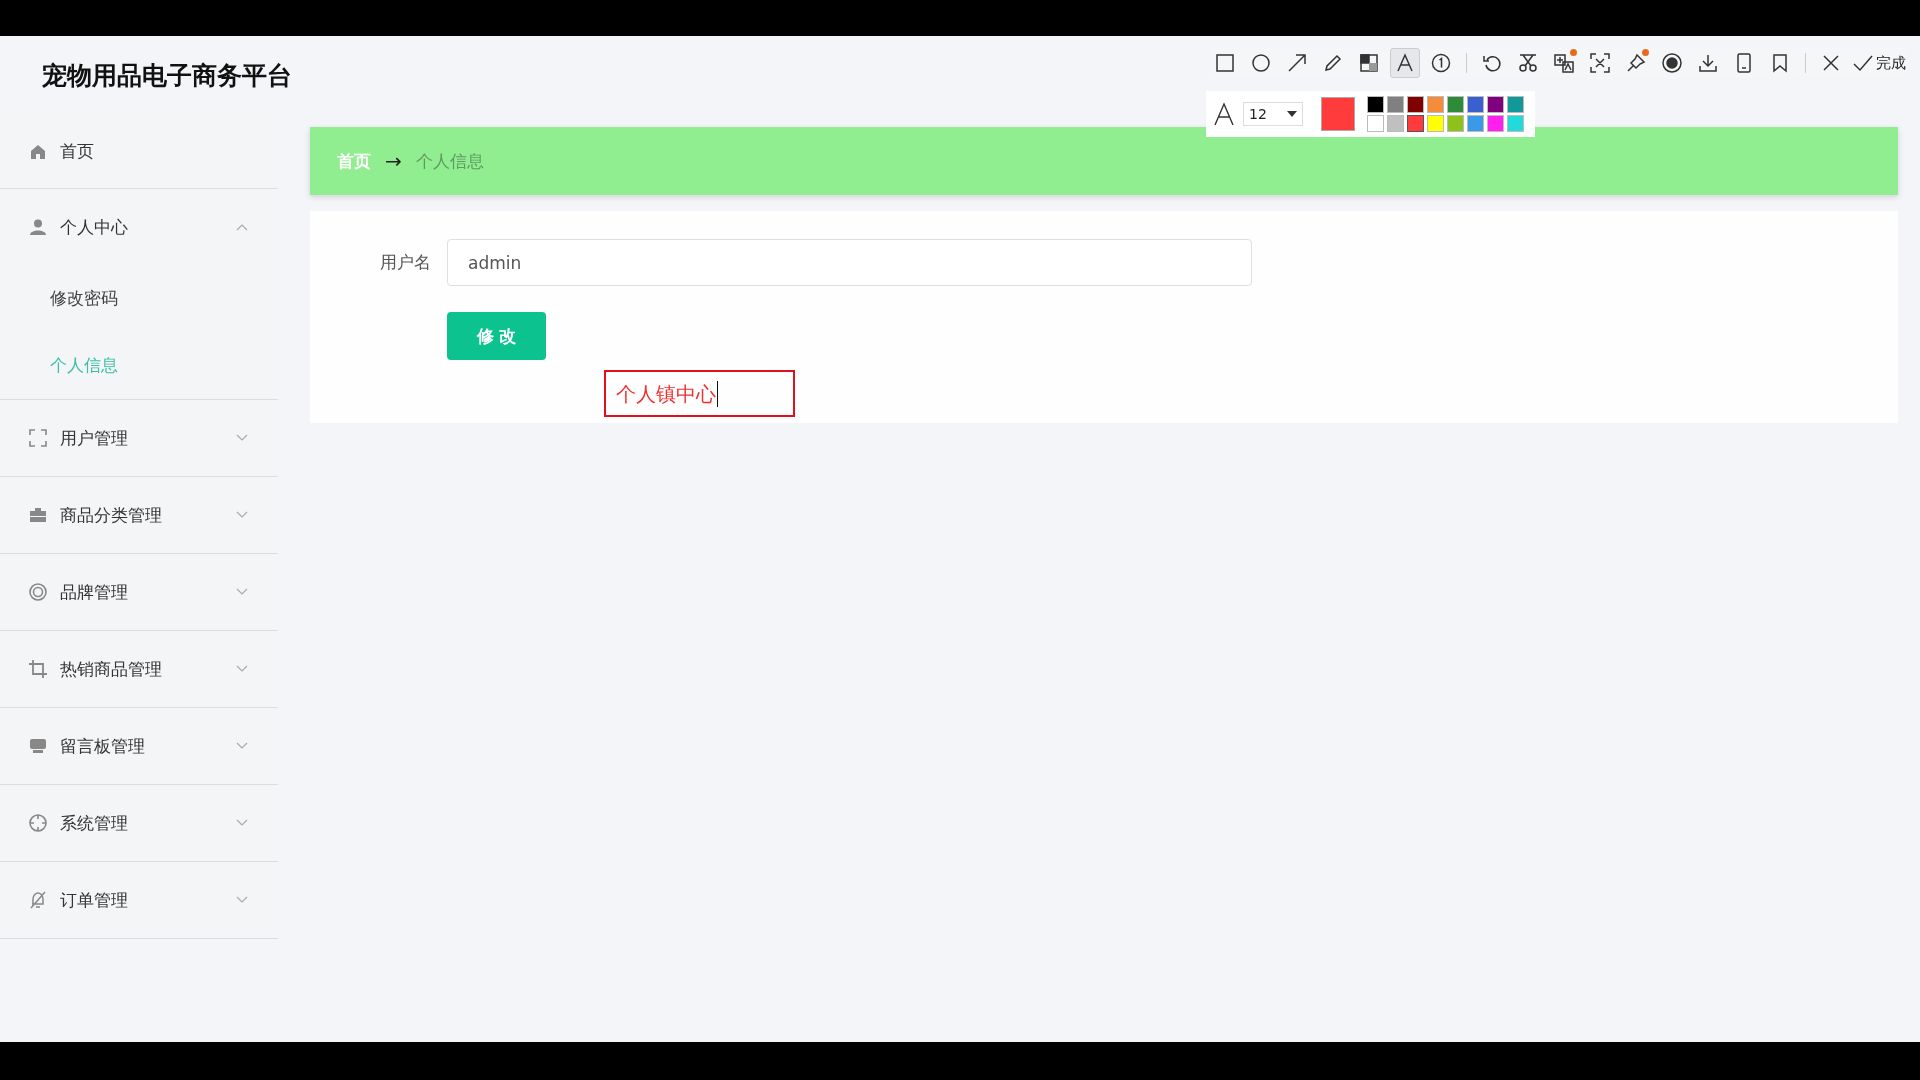 This screenshot has width=1920, height=1080. I want to click on download-icon, so click(1708, 63).